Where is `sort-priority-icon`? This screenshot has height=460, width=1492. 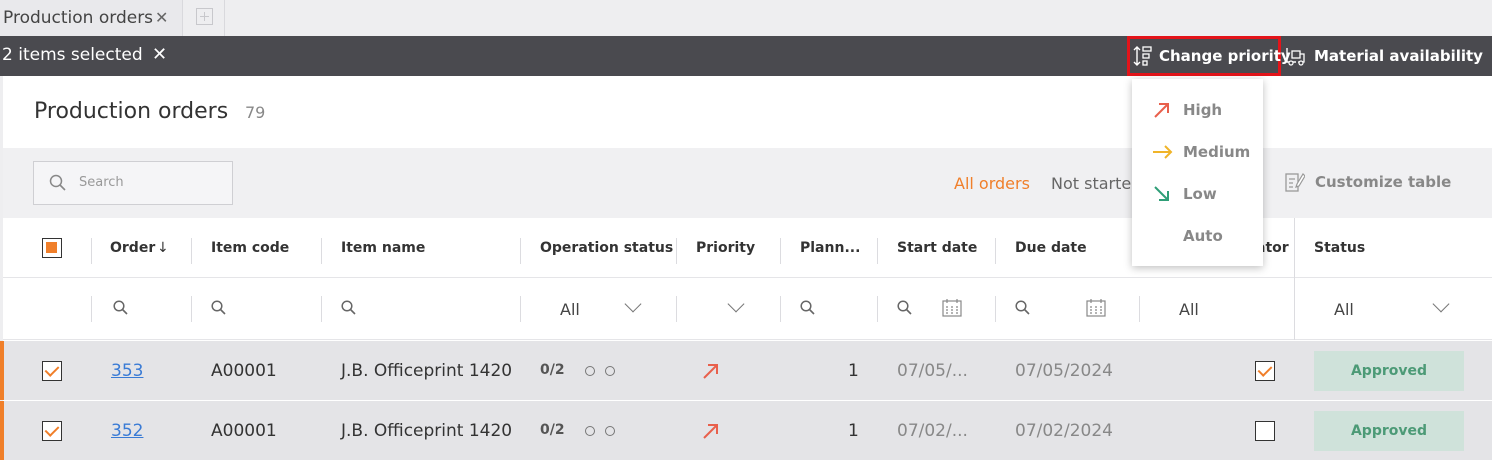
sort-priority-icon is located at coordinates (1143, 56).